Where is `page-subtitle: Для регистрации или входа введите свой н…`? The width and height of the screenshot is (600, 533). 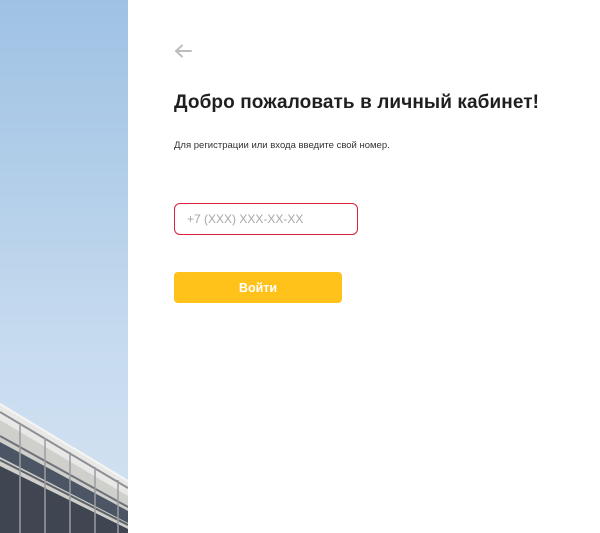
page-subtitle: Для регистрации или входа введите свой н… is located at coordinates (282, 145).